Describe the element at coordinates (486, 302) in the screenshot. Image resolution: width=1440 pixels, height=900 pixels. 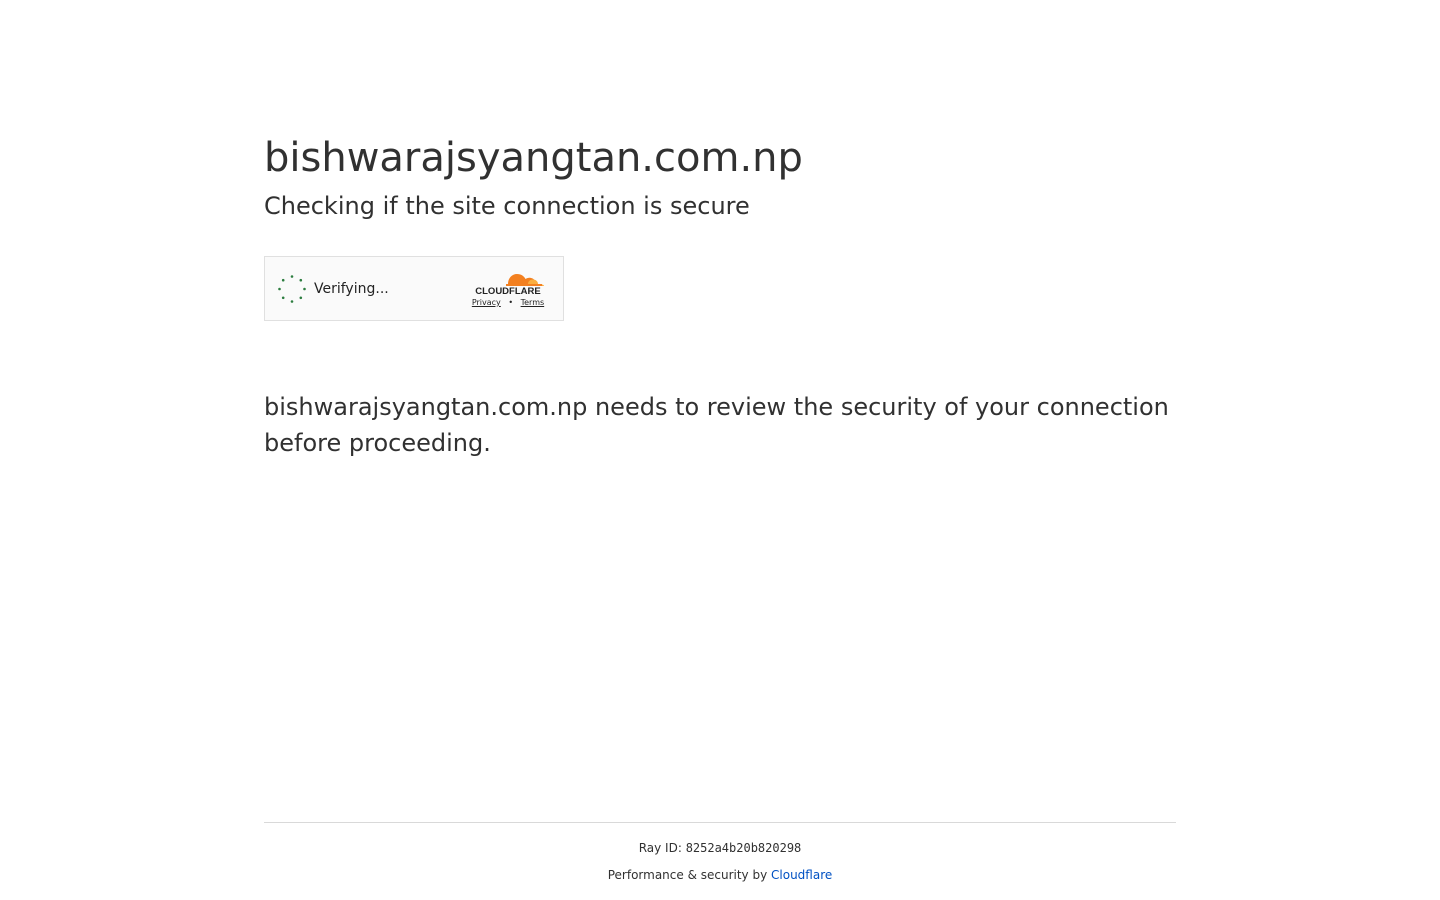
I see `privacy-link: Privacy` at that location.